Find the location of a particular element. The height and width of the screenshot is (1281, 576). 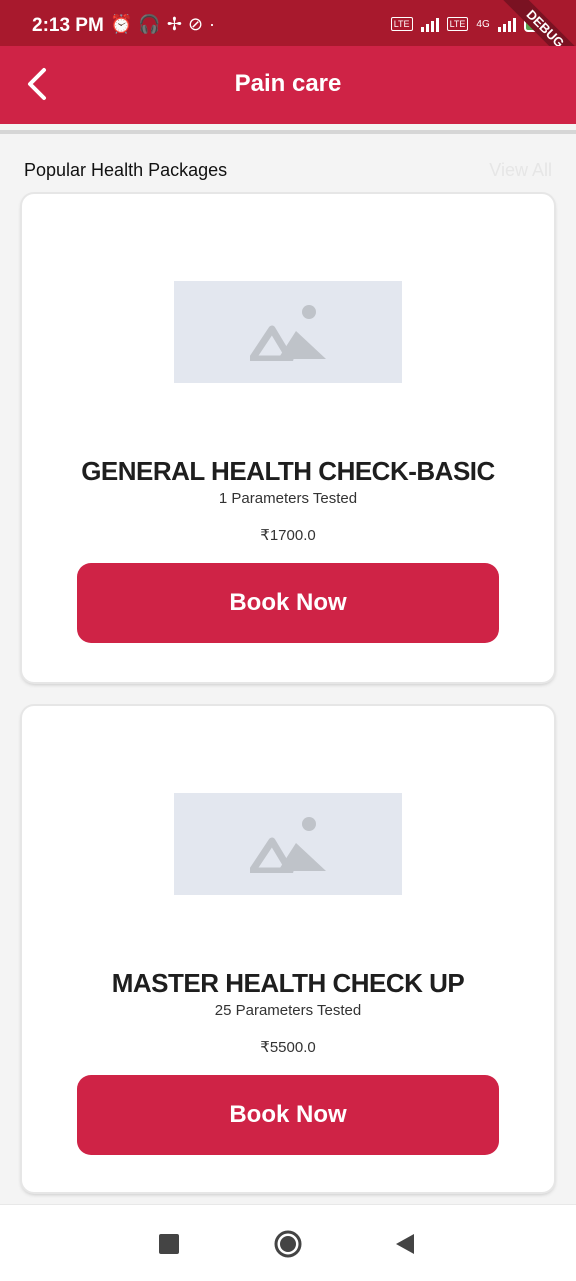

network-type: 4G is located at coordinates (483, 24).